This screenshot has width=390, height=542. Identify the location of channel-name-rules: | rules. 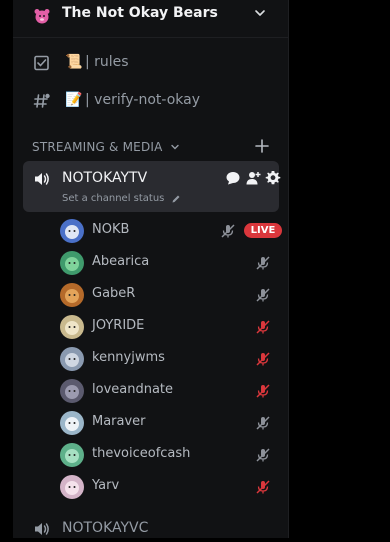
(107, 62).